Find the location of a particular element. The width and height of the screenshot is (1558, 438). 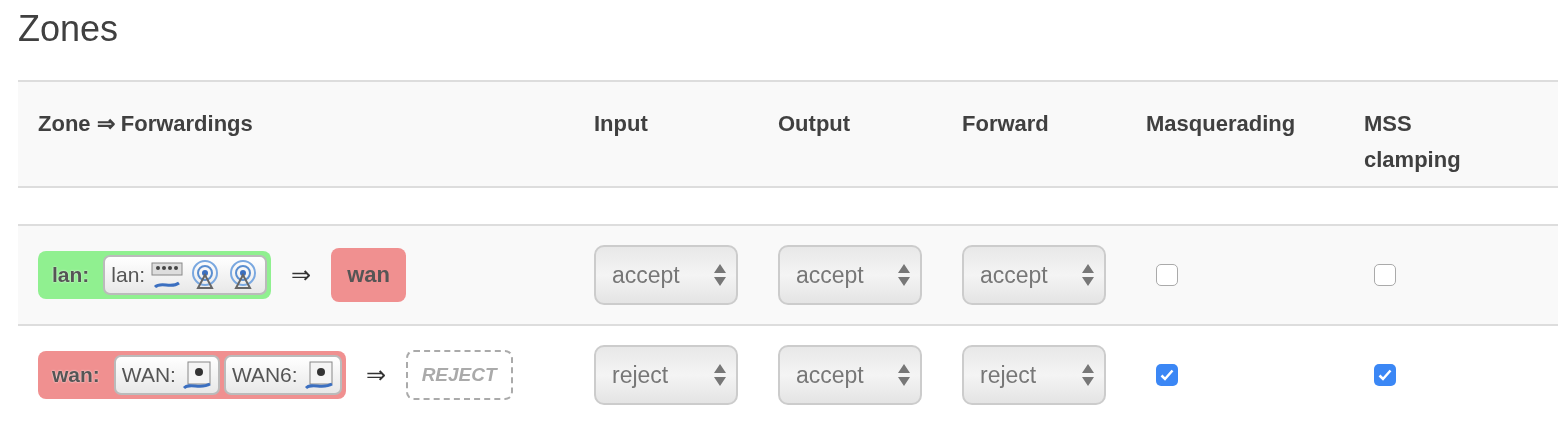

column-header: Input is located at coordinates (621, 124).